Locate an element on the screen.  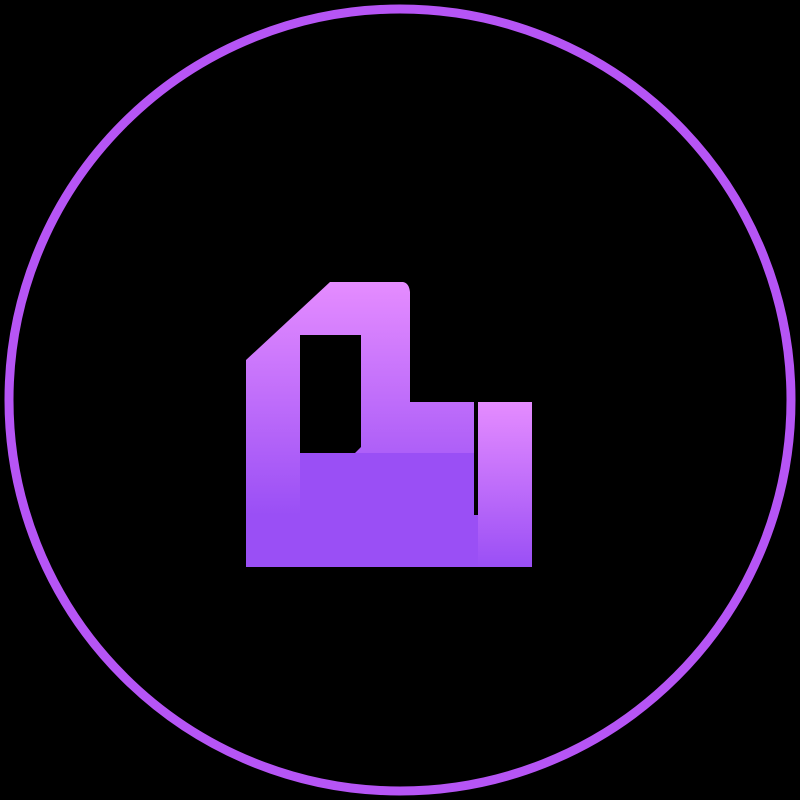
monogram-base-bar is located at coordinates (362, 541).